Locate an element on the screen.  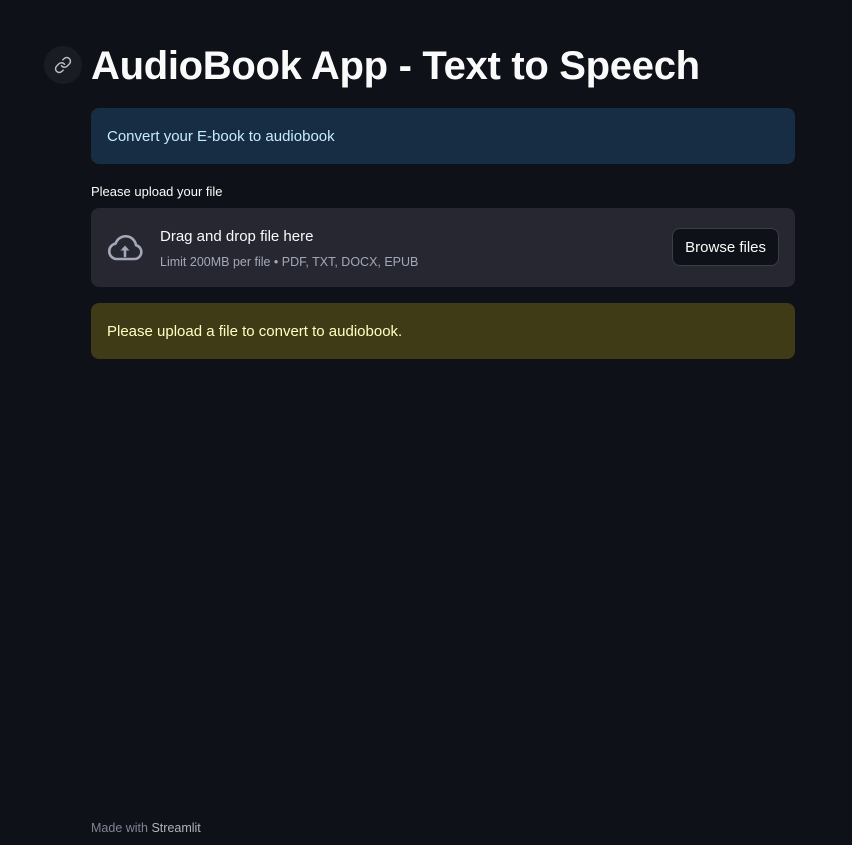
link-icon is located at coordinates (63, 65).